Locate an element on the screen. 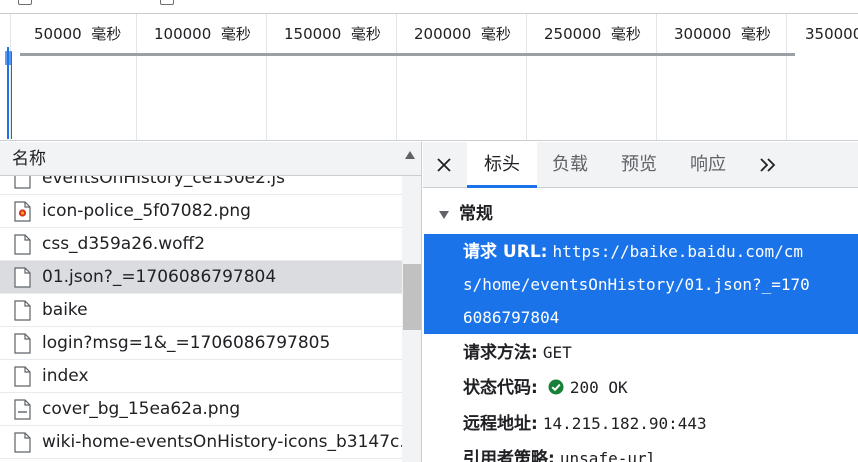 The image size is (858, 462). timeline-tick-label: 200000 毫秒 is located at coordinates (462, 34).